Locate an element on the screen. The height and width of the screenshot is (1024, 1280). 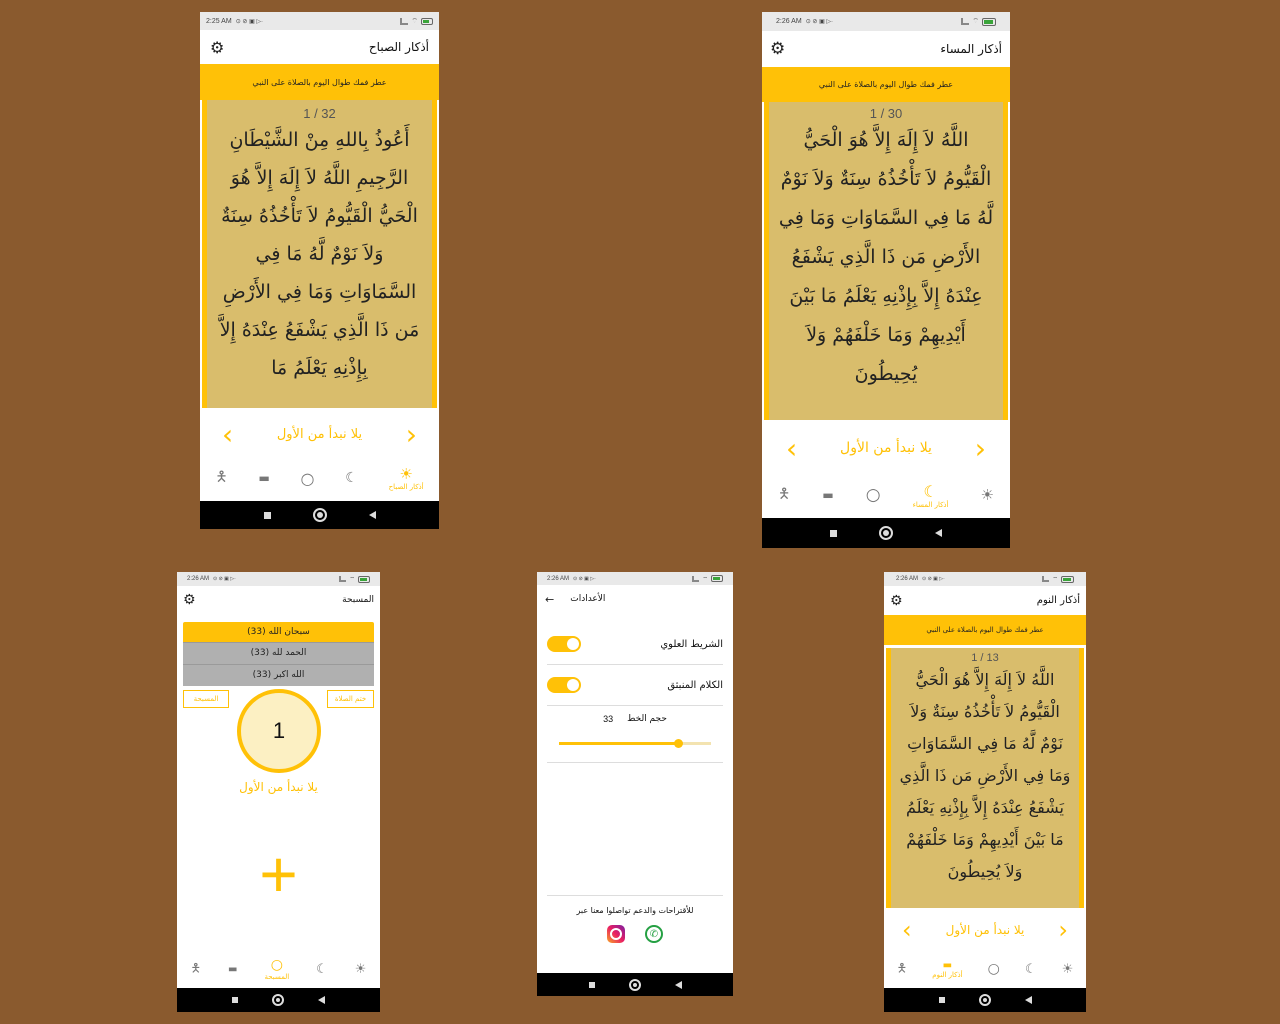
tab-tasbih: ○ المسبحة is located at coordinates (276, 969).